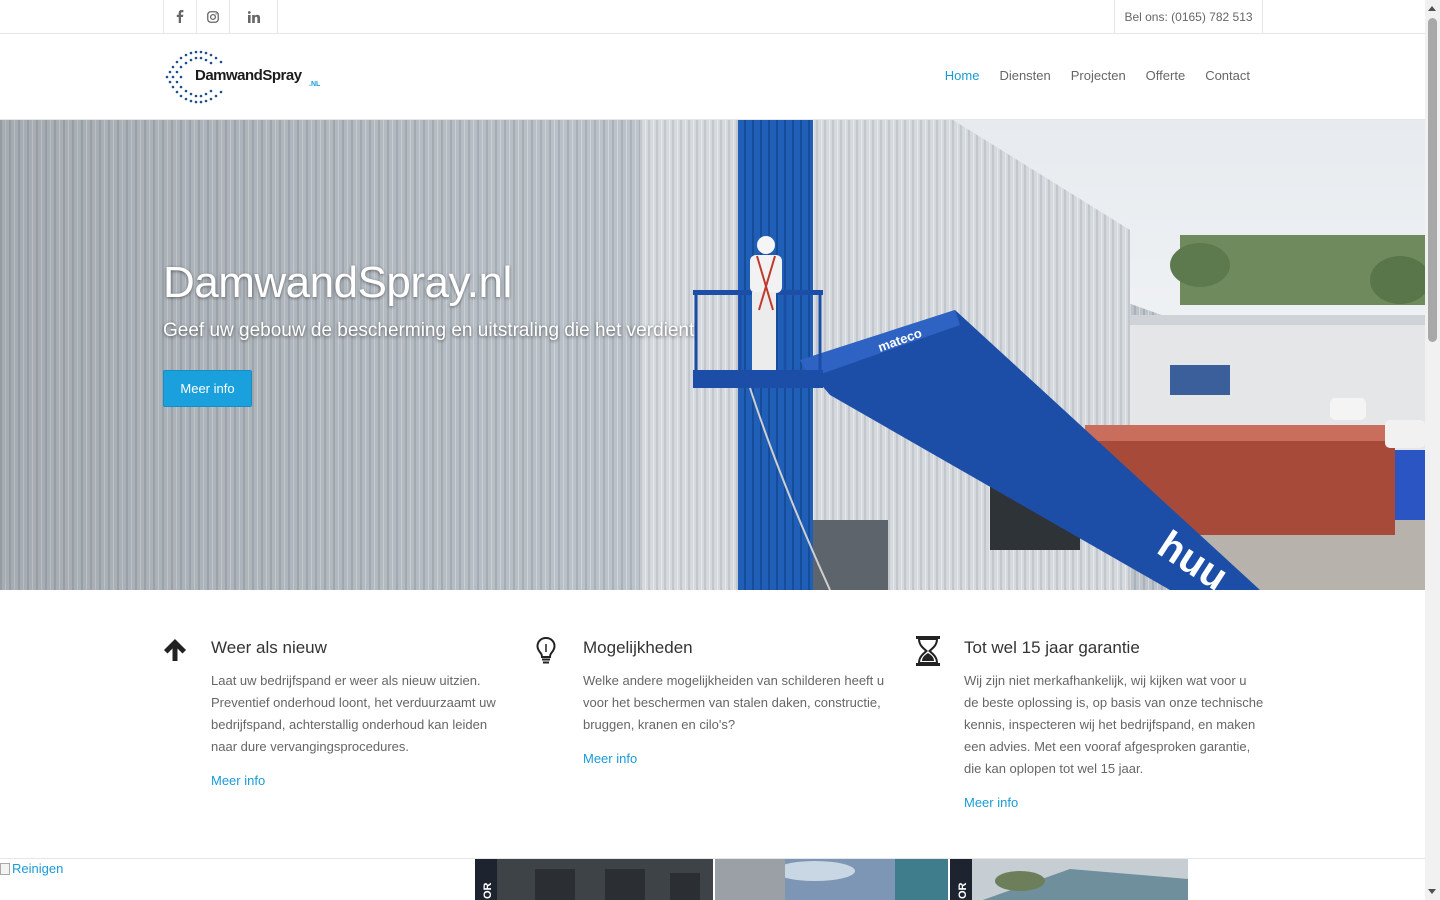 The width and height of the screenshot is (1440, 900). I want to click on phone-number: Bel ons: (0165) 782 513, so click(1188, 16).